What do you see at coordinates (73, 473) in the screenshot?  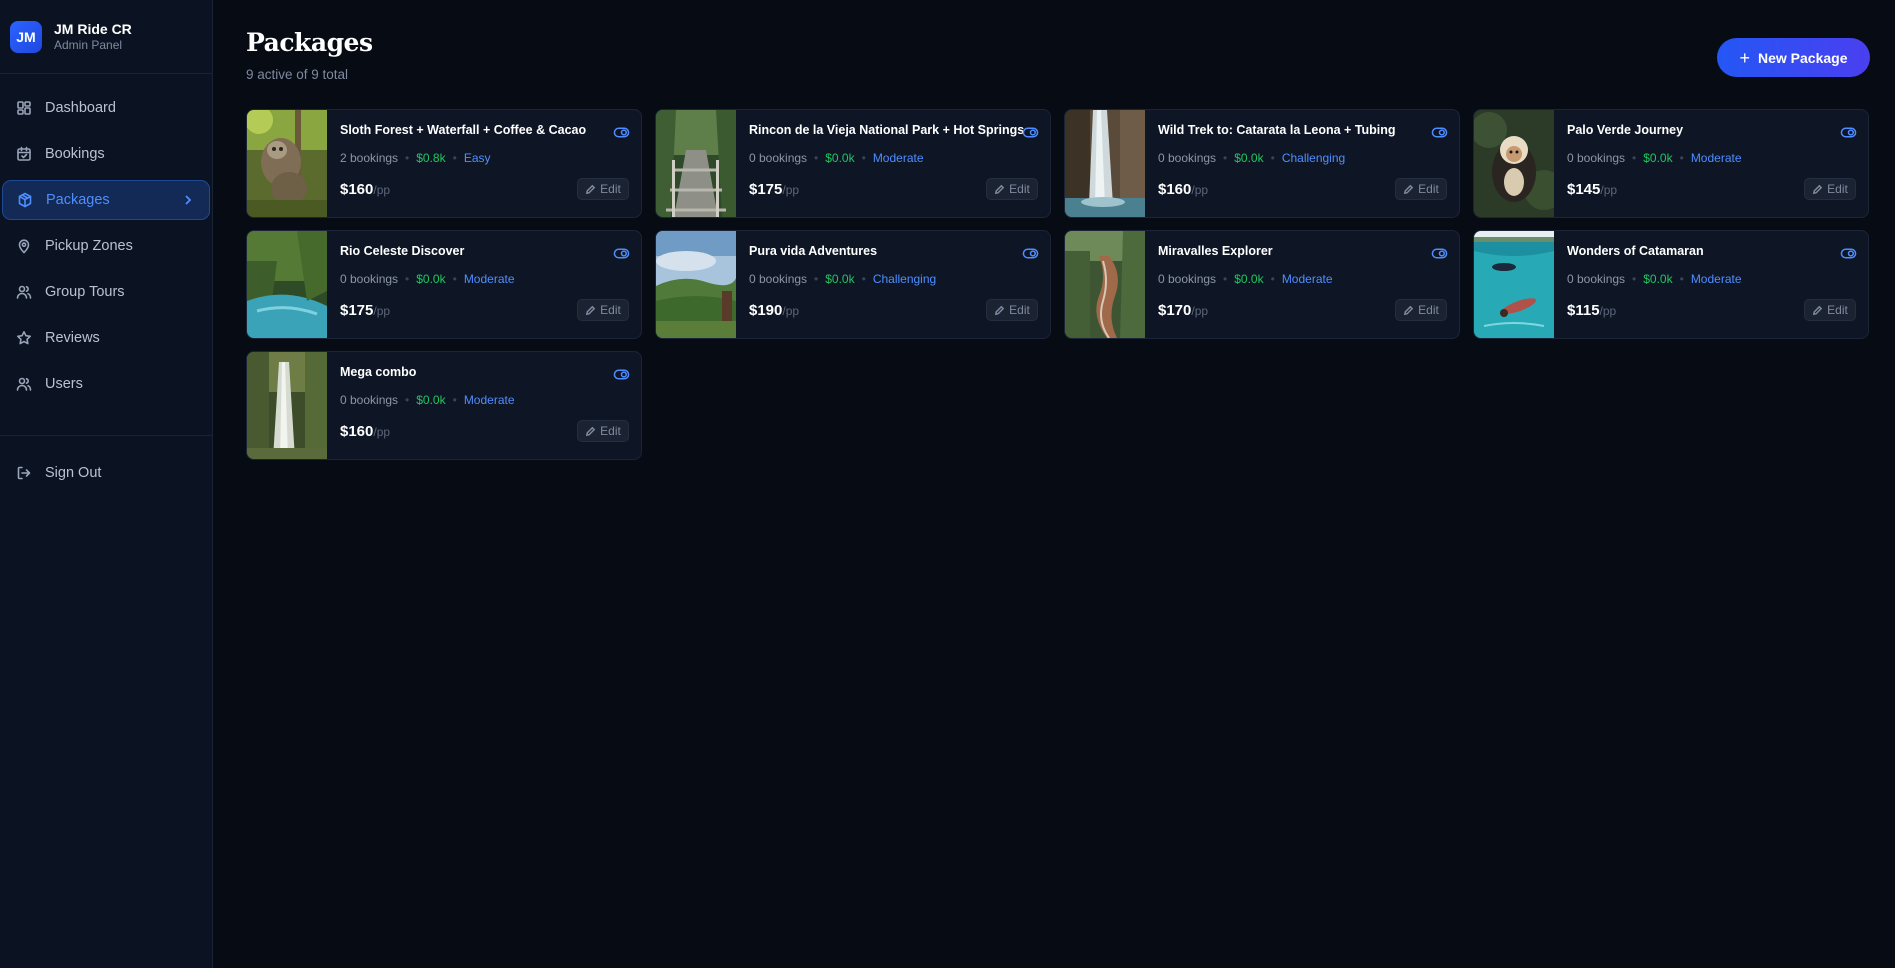 I see `sign-out-label: Sign Out` at bounding box center [73, 473].